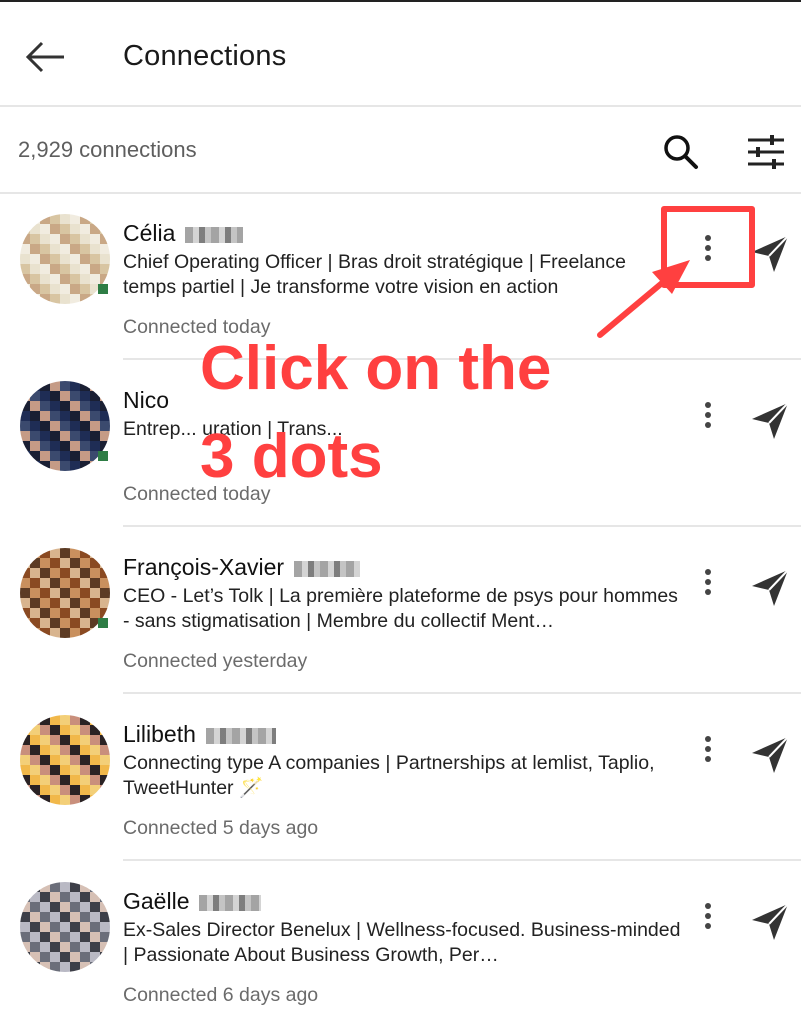 The height and width of the screenshot is (1028, 801). Describe the element at coordinates (46, 58) in the screenshot. I see `back-arrow-icon` at that location.